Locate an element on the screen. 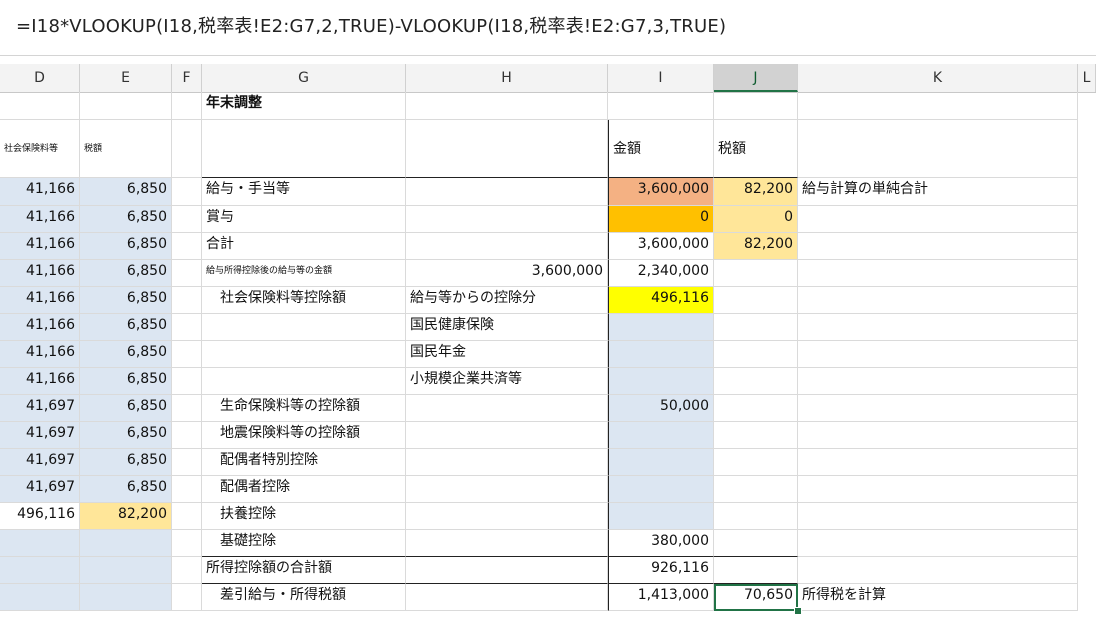  cell-g-14: 配偶者控除 is located at coordinates (304, 489).